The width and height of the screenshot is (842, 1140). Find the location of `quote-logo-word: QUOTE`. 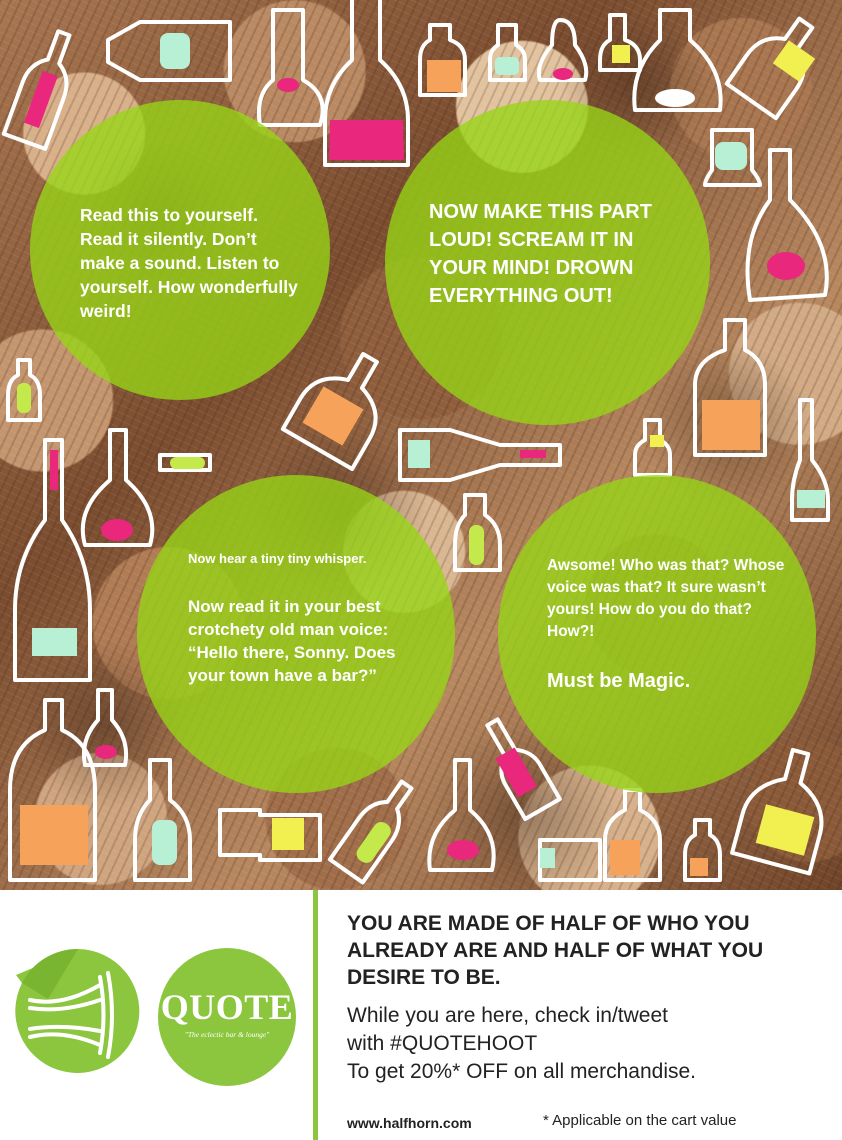

quote-logo-word: QUOTE is located at coordinates (227, 1007).